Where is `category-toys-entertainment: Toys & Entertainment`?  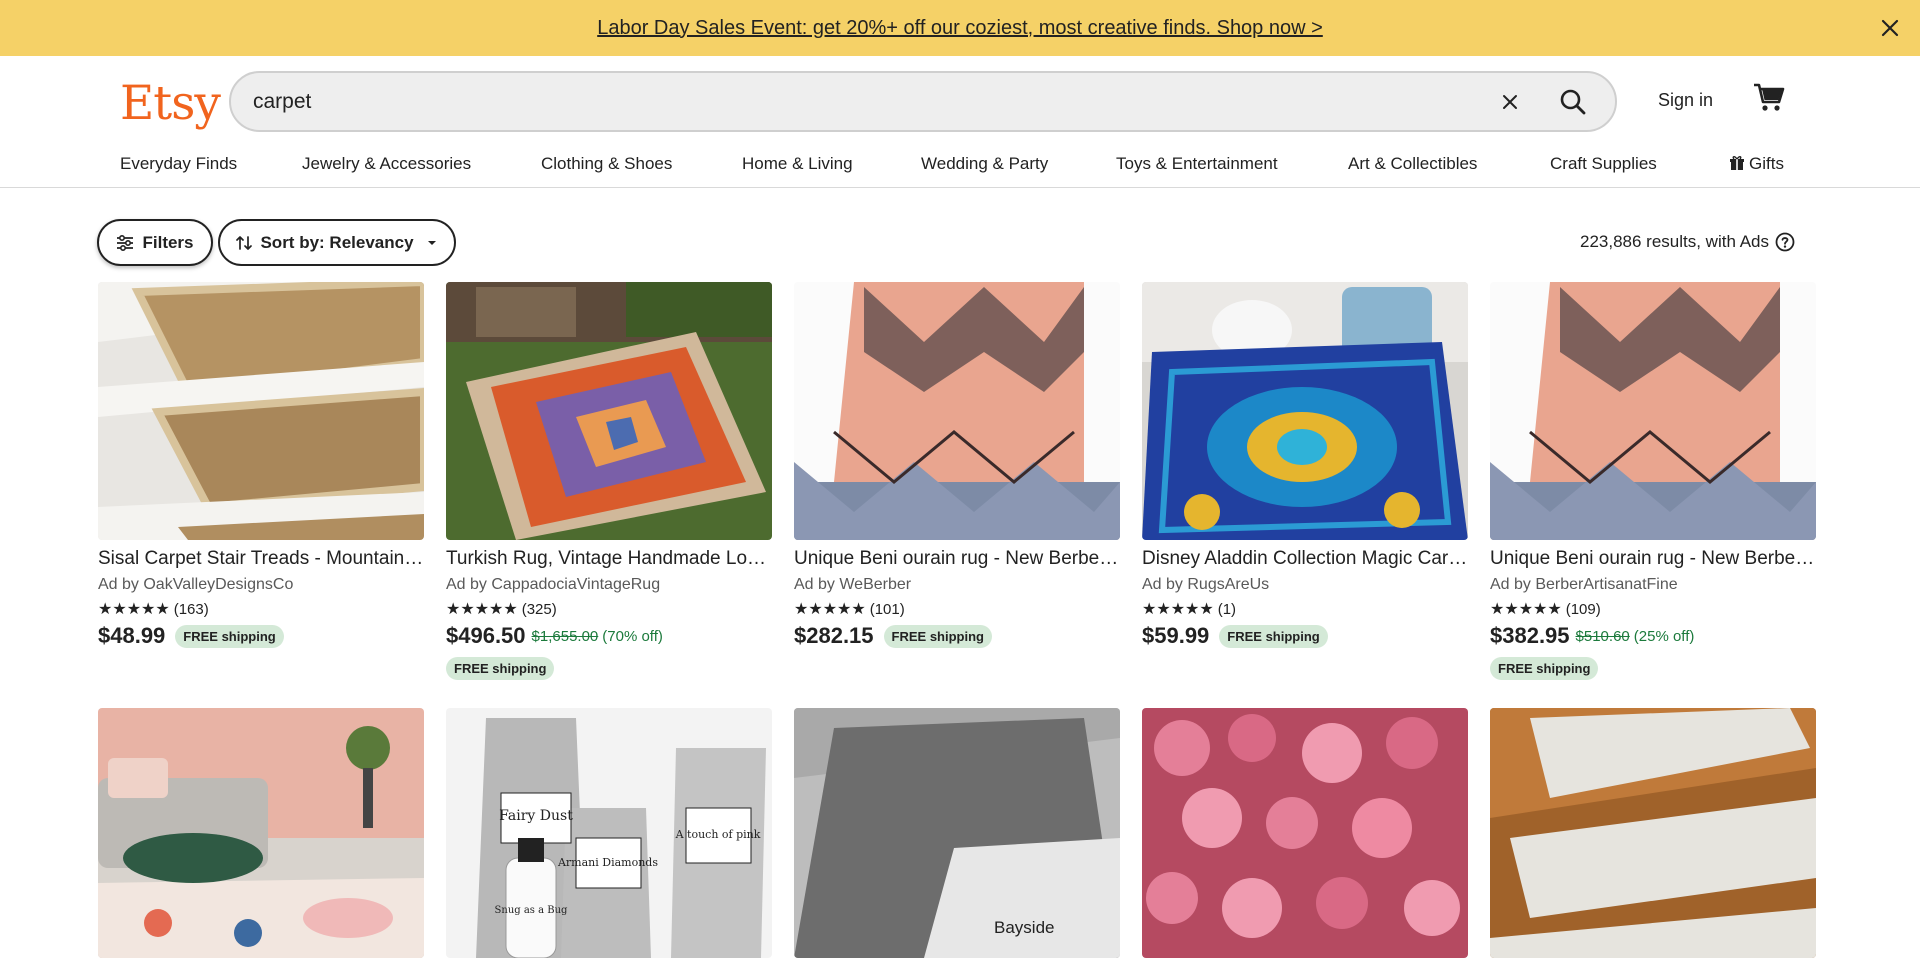
category-toys-entertainment: Toys & Entertainment is located at coordinates (1197, 164).